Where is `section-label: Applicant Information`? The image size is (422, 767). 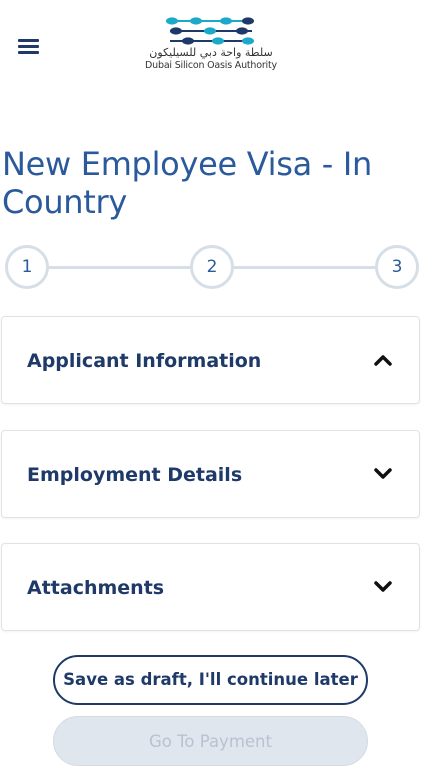
section-label: Applicant Information is located at coordinates (144, 361).